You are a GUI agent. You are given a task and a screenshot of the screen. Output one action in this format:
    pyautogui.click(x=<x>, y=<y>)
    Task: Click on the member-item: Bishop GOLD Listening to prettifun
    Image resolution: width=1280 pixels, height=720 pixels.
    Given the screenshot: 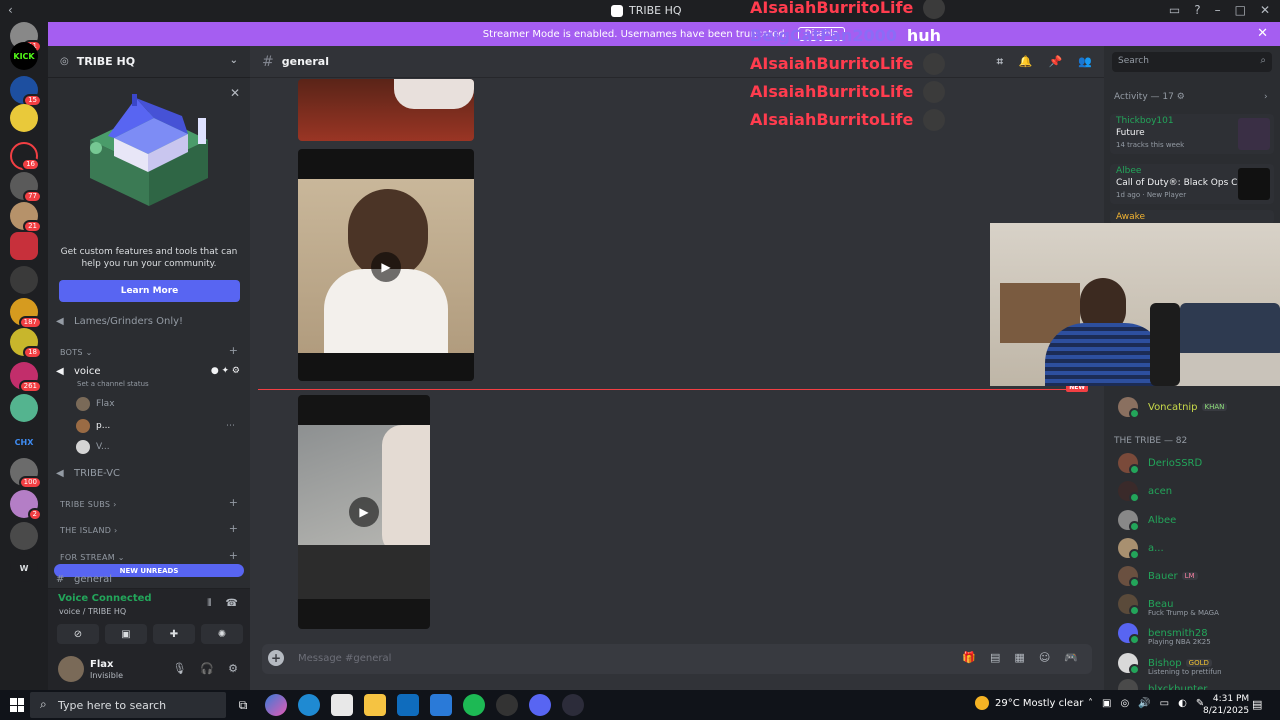 What is the action you would take?
    pyautogui.click(x=1170, y=664)
    